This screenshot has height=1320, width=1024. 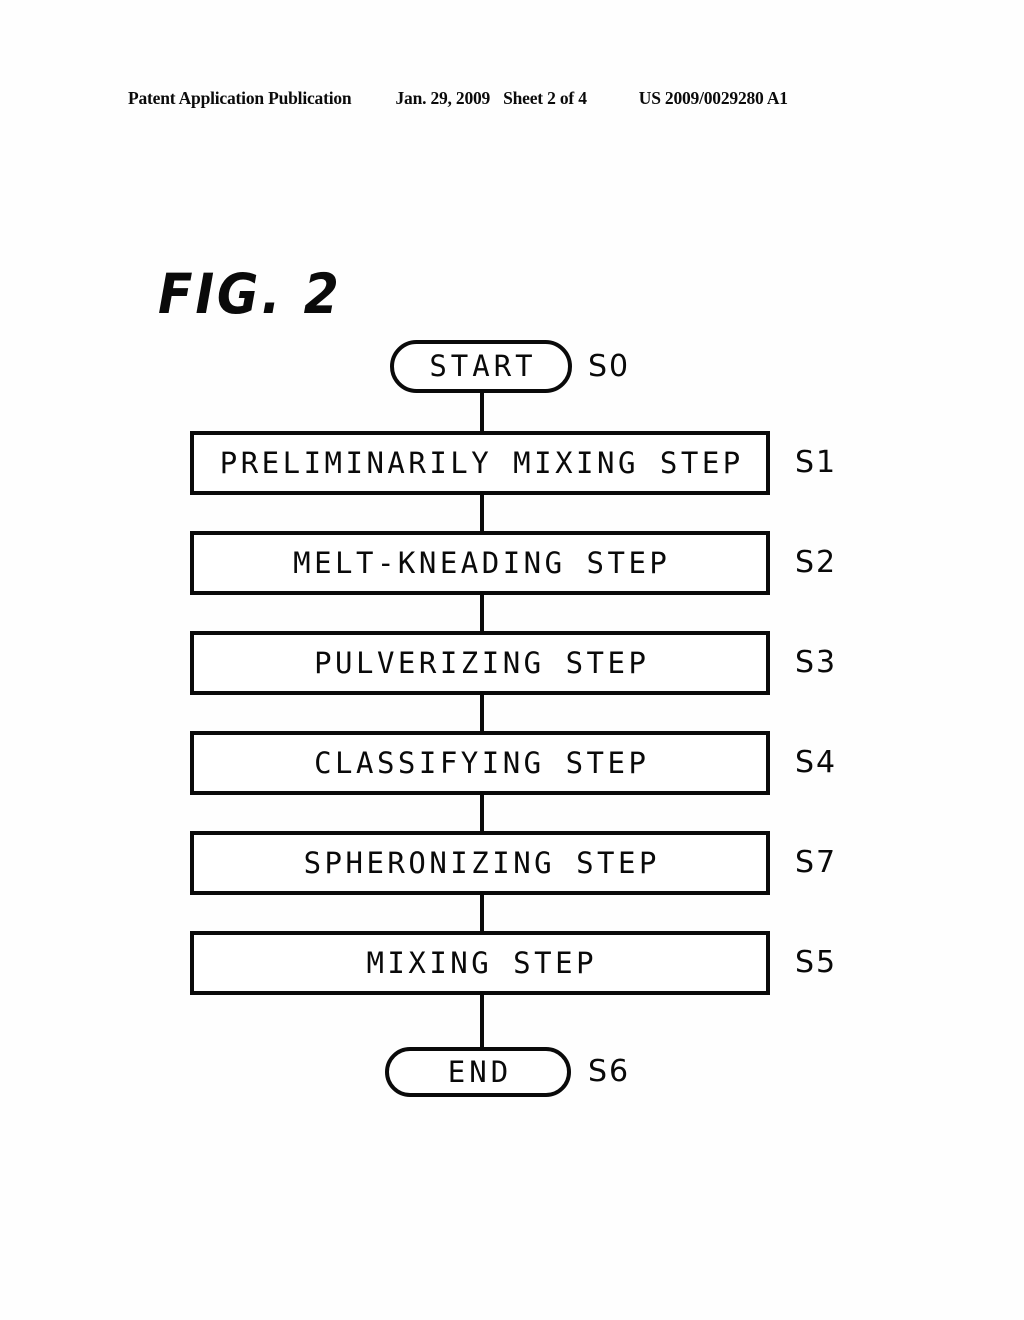 I want to click on flow-node-classifying-step-label: CLASSIFYING STEP, so click(x=482, y=762).